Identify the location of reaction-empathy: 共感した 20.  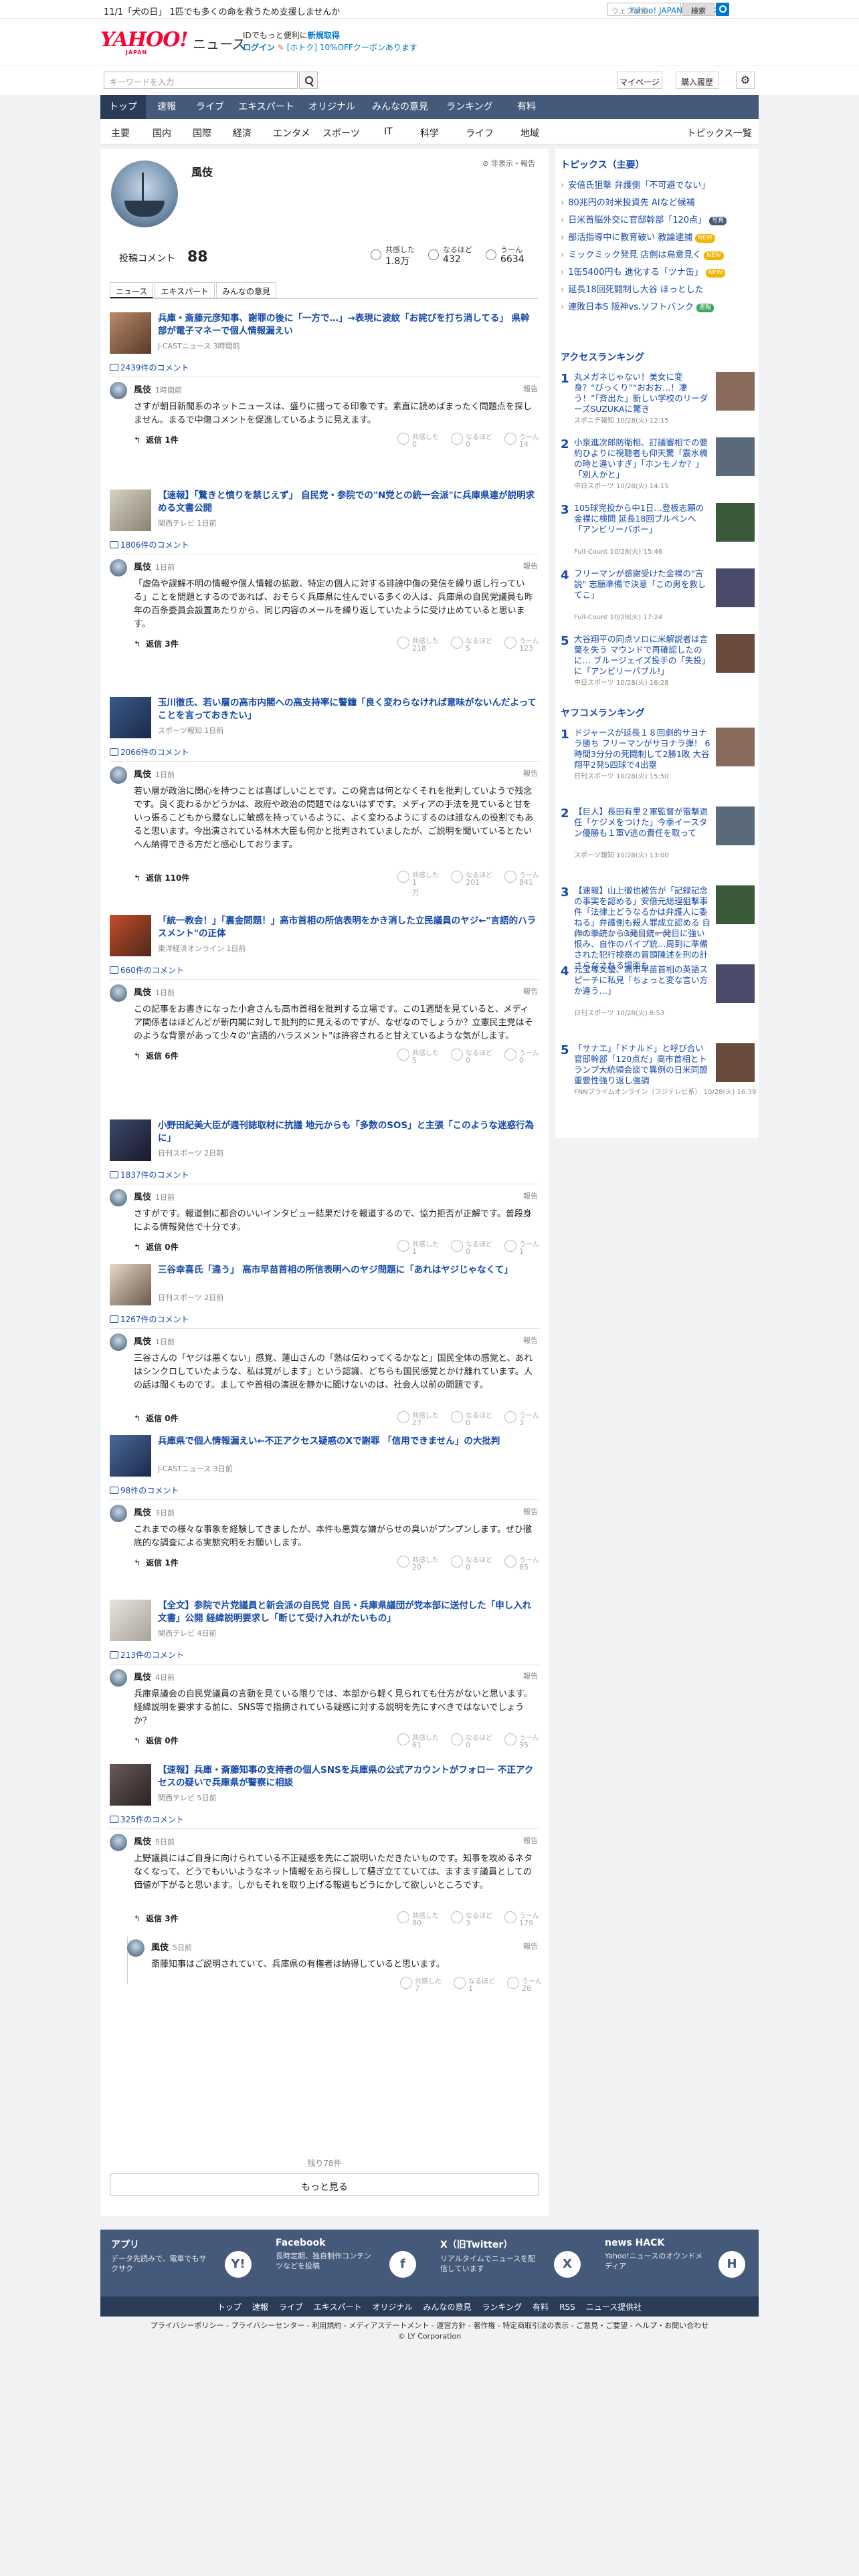
(418, 1563).